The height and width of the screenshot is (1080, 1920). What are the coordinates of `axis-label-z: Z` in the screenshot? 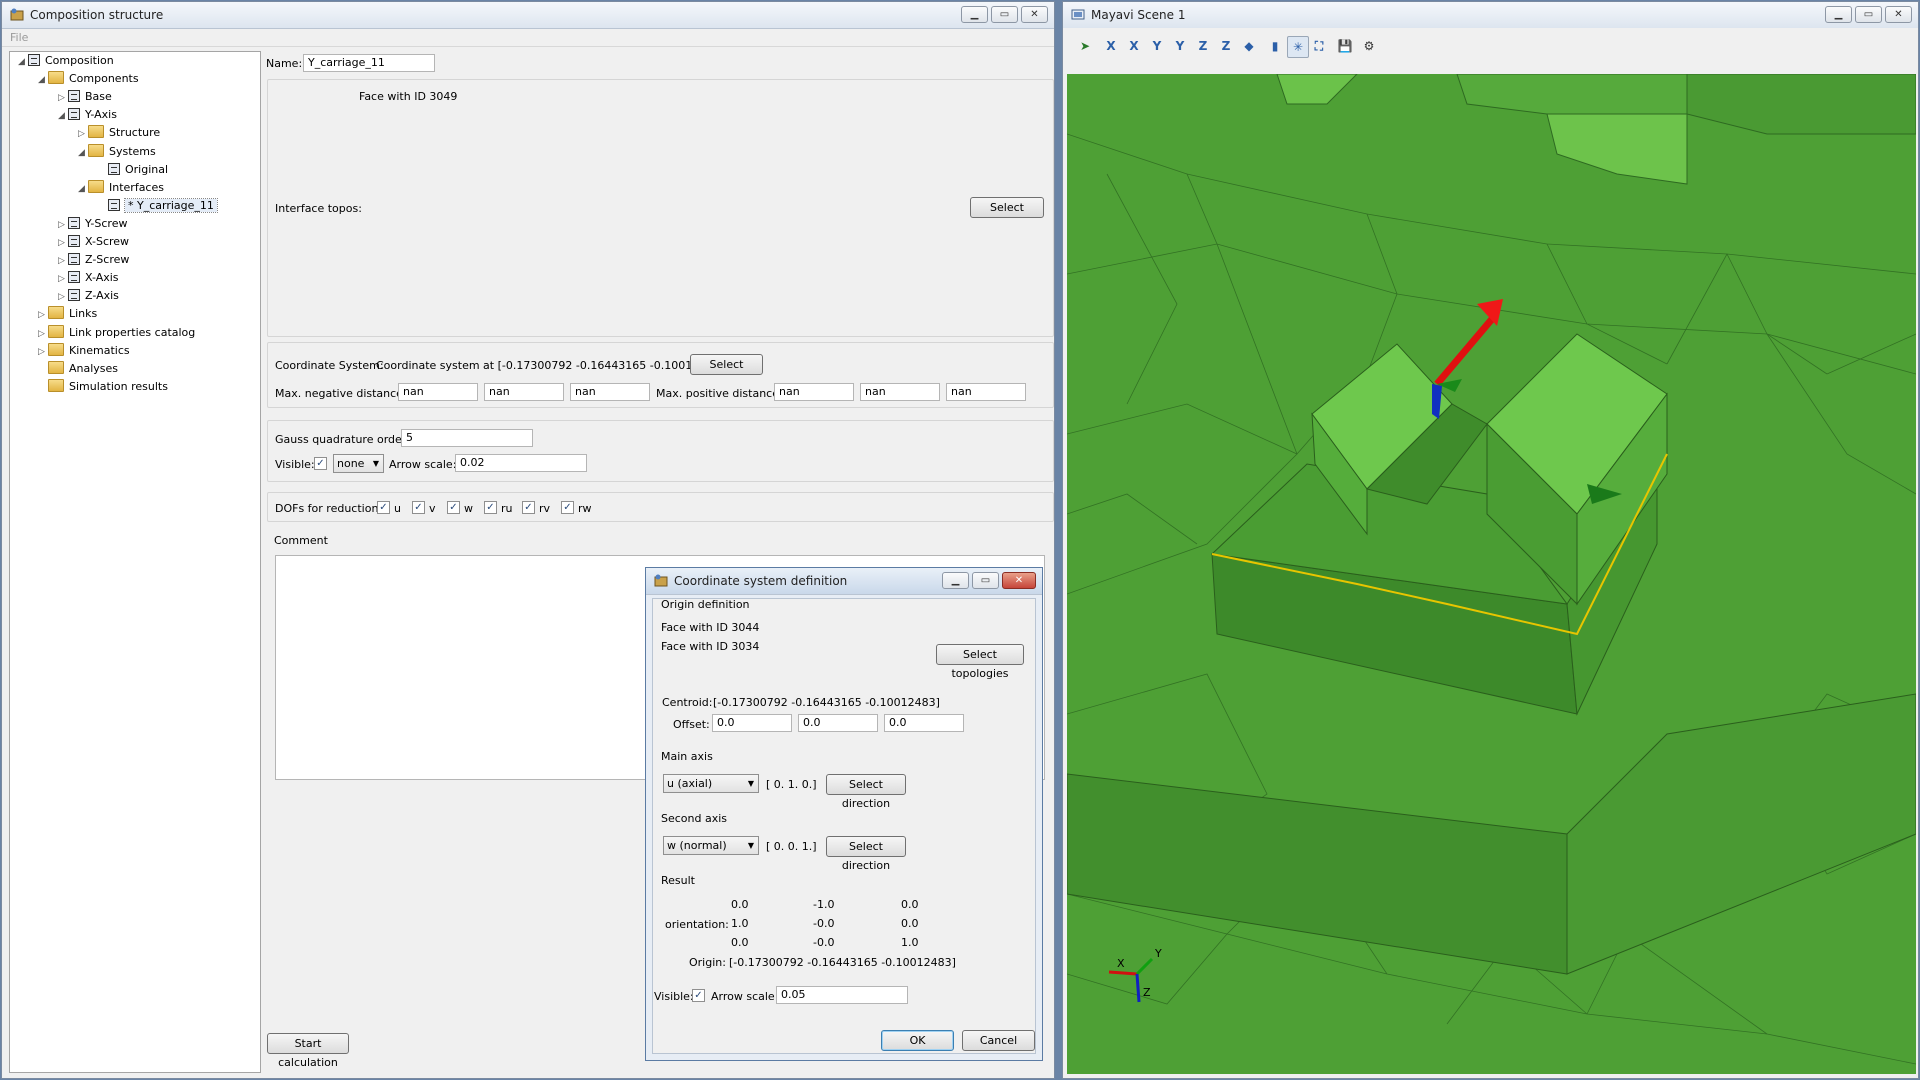 It's located at (1147, 992).